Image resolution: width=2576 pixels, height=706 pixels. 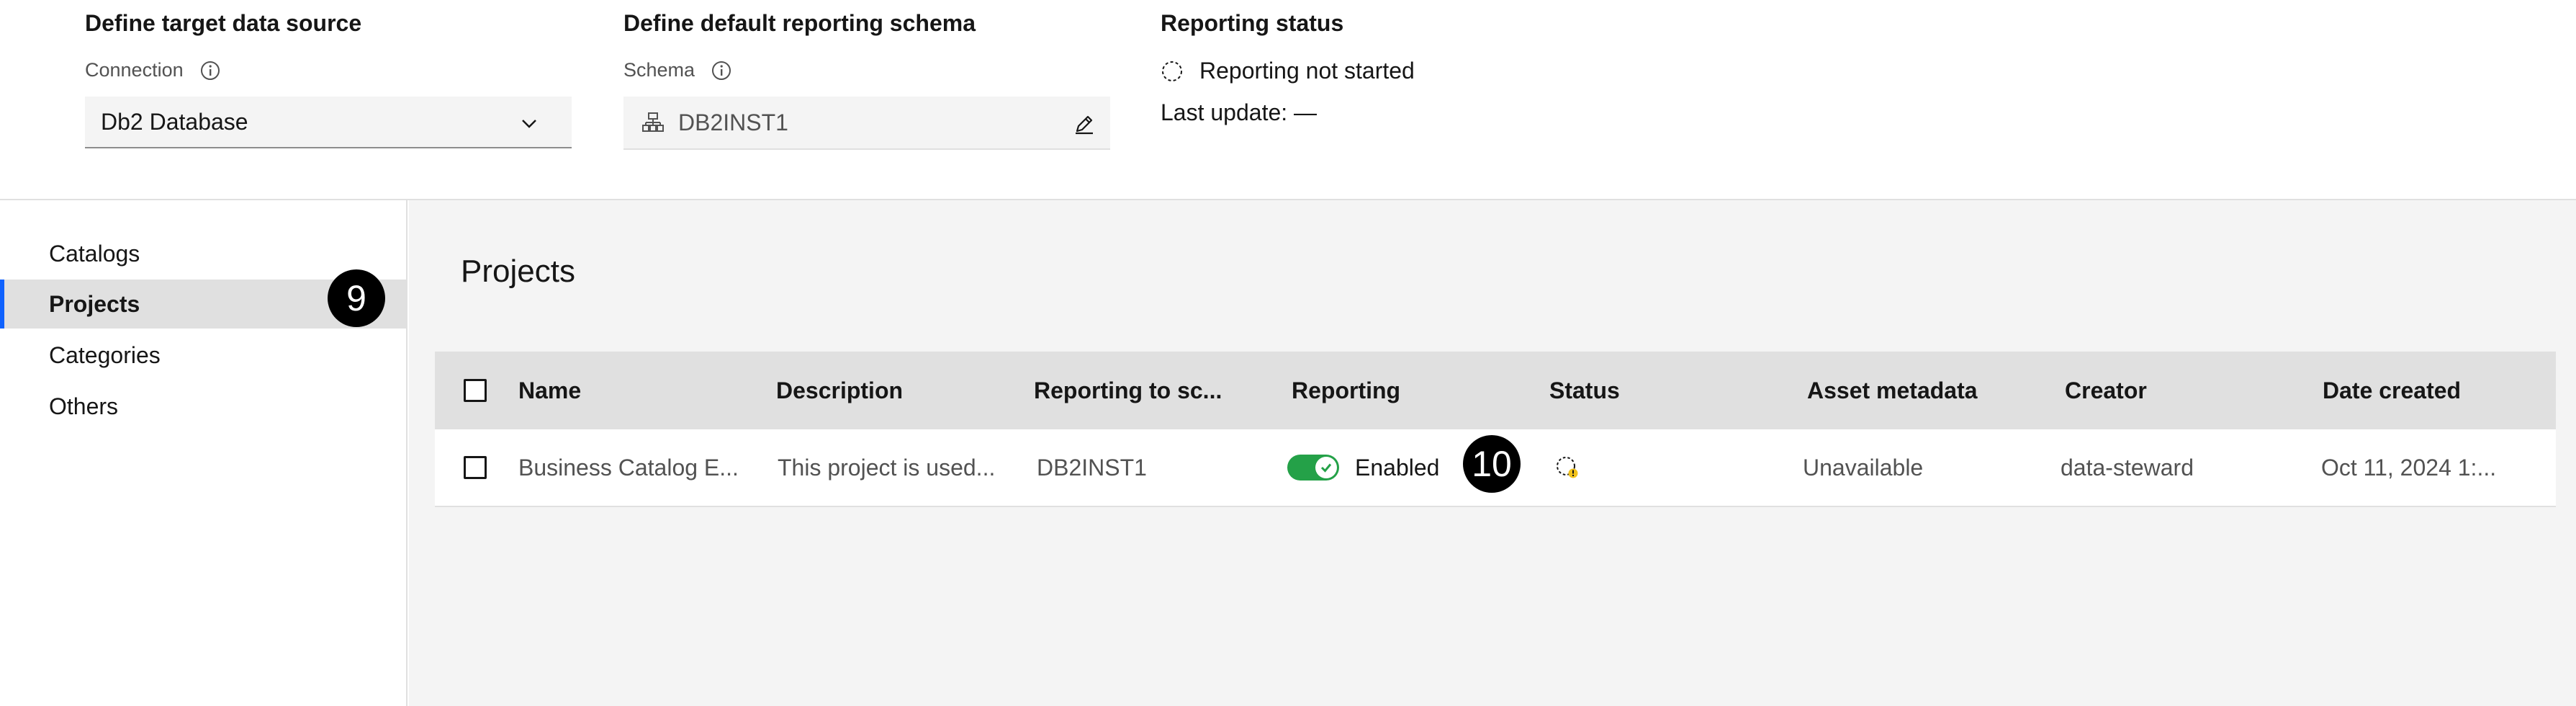 What do you see at coordinates (1307, 71) in the screenshot?
I see `reporting-status-text: Reporting not started` at bounding box center [1307, 71].